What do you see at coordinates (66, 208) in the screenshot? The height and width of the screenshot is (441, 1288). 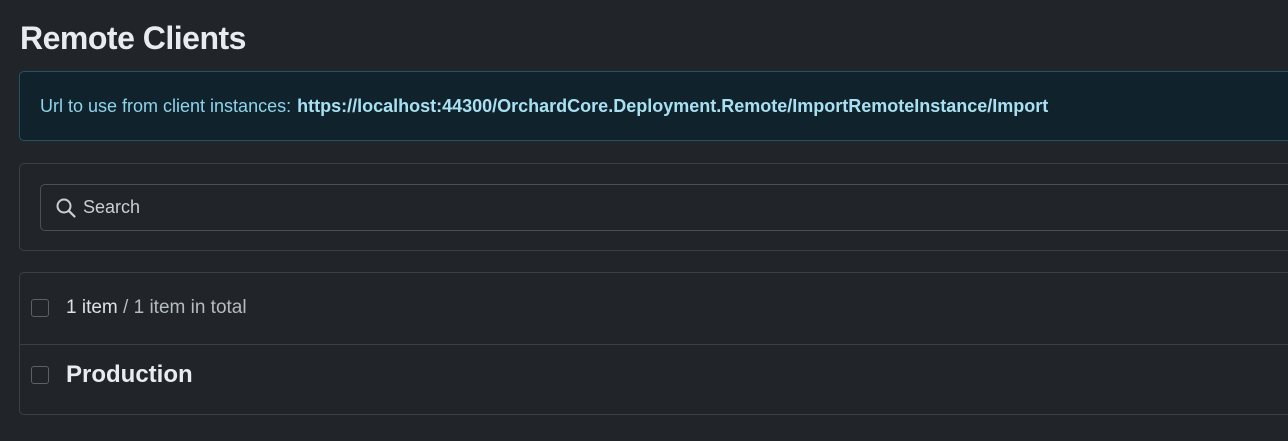 I see `search-icon` at bounding box center [66, 208].